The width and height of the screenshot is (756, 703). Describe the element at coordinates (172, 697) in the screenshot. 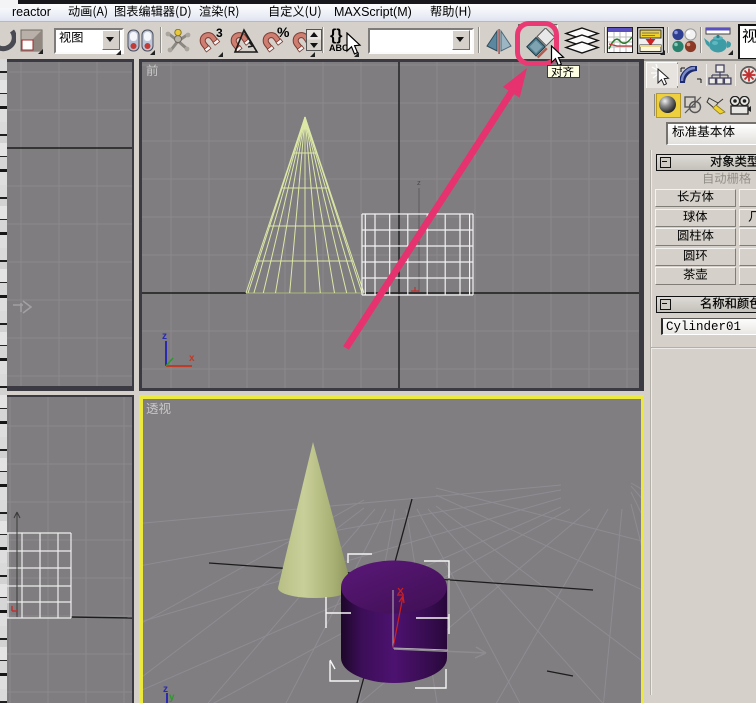

I see `svg-text: y` at that location.